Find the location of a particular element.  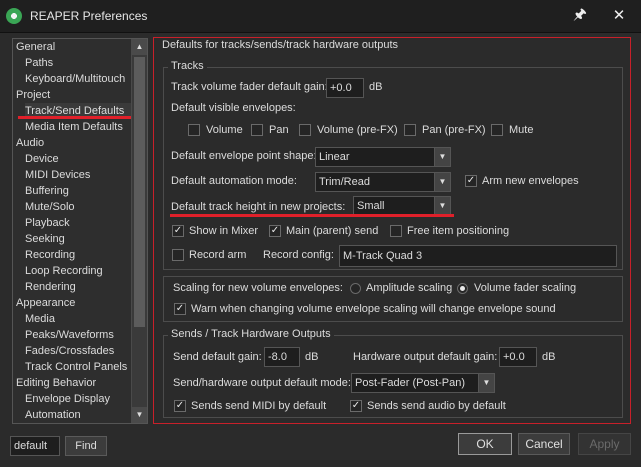

scroll-down-icon: ▼ is located at coordinates (139, 415).